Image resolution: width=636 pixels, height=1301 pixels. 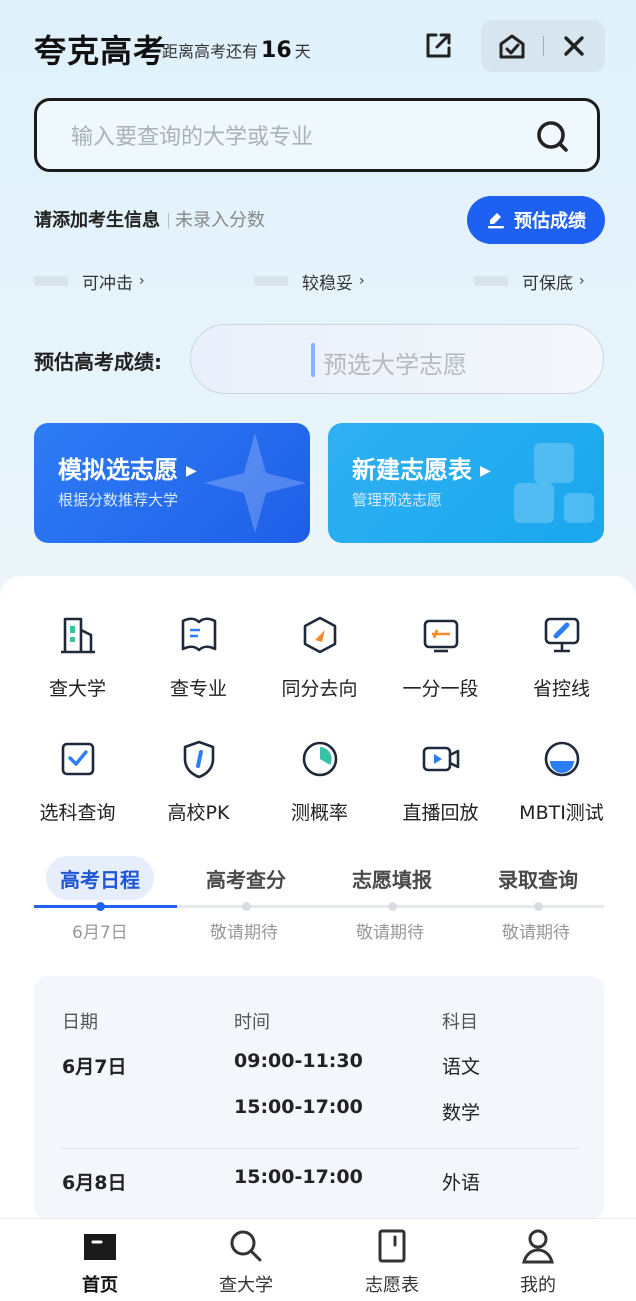 I want to click on schedule-date: 6月8日, so click(x=94, y=1183).